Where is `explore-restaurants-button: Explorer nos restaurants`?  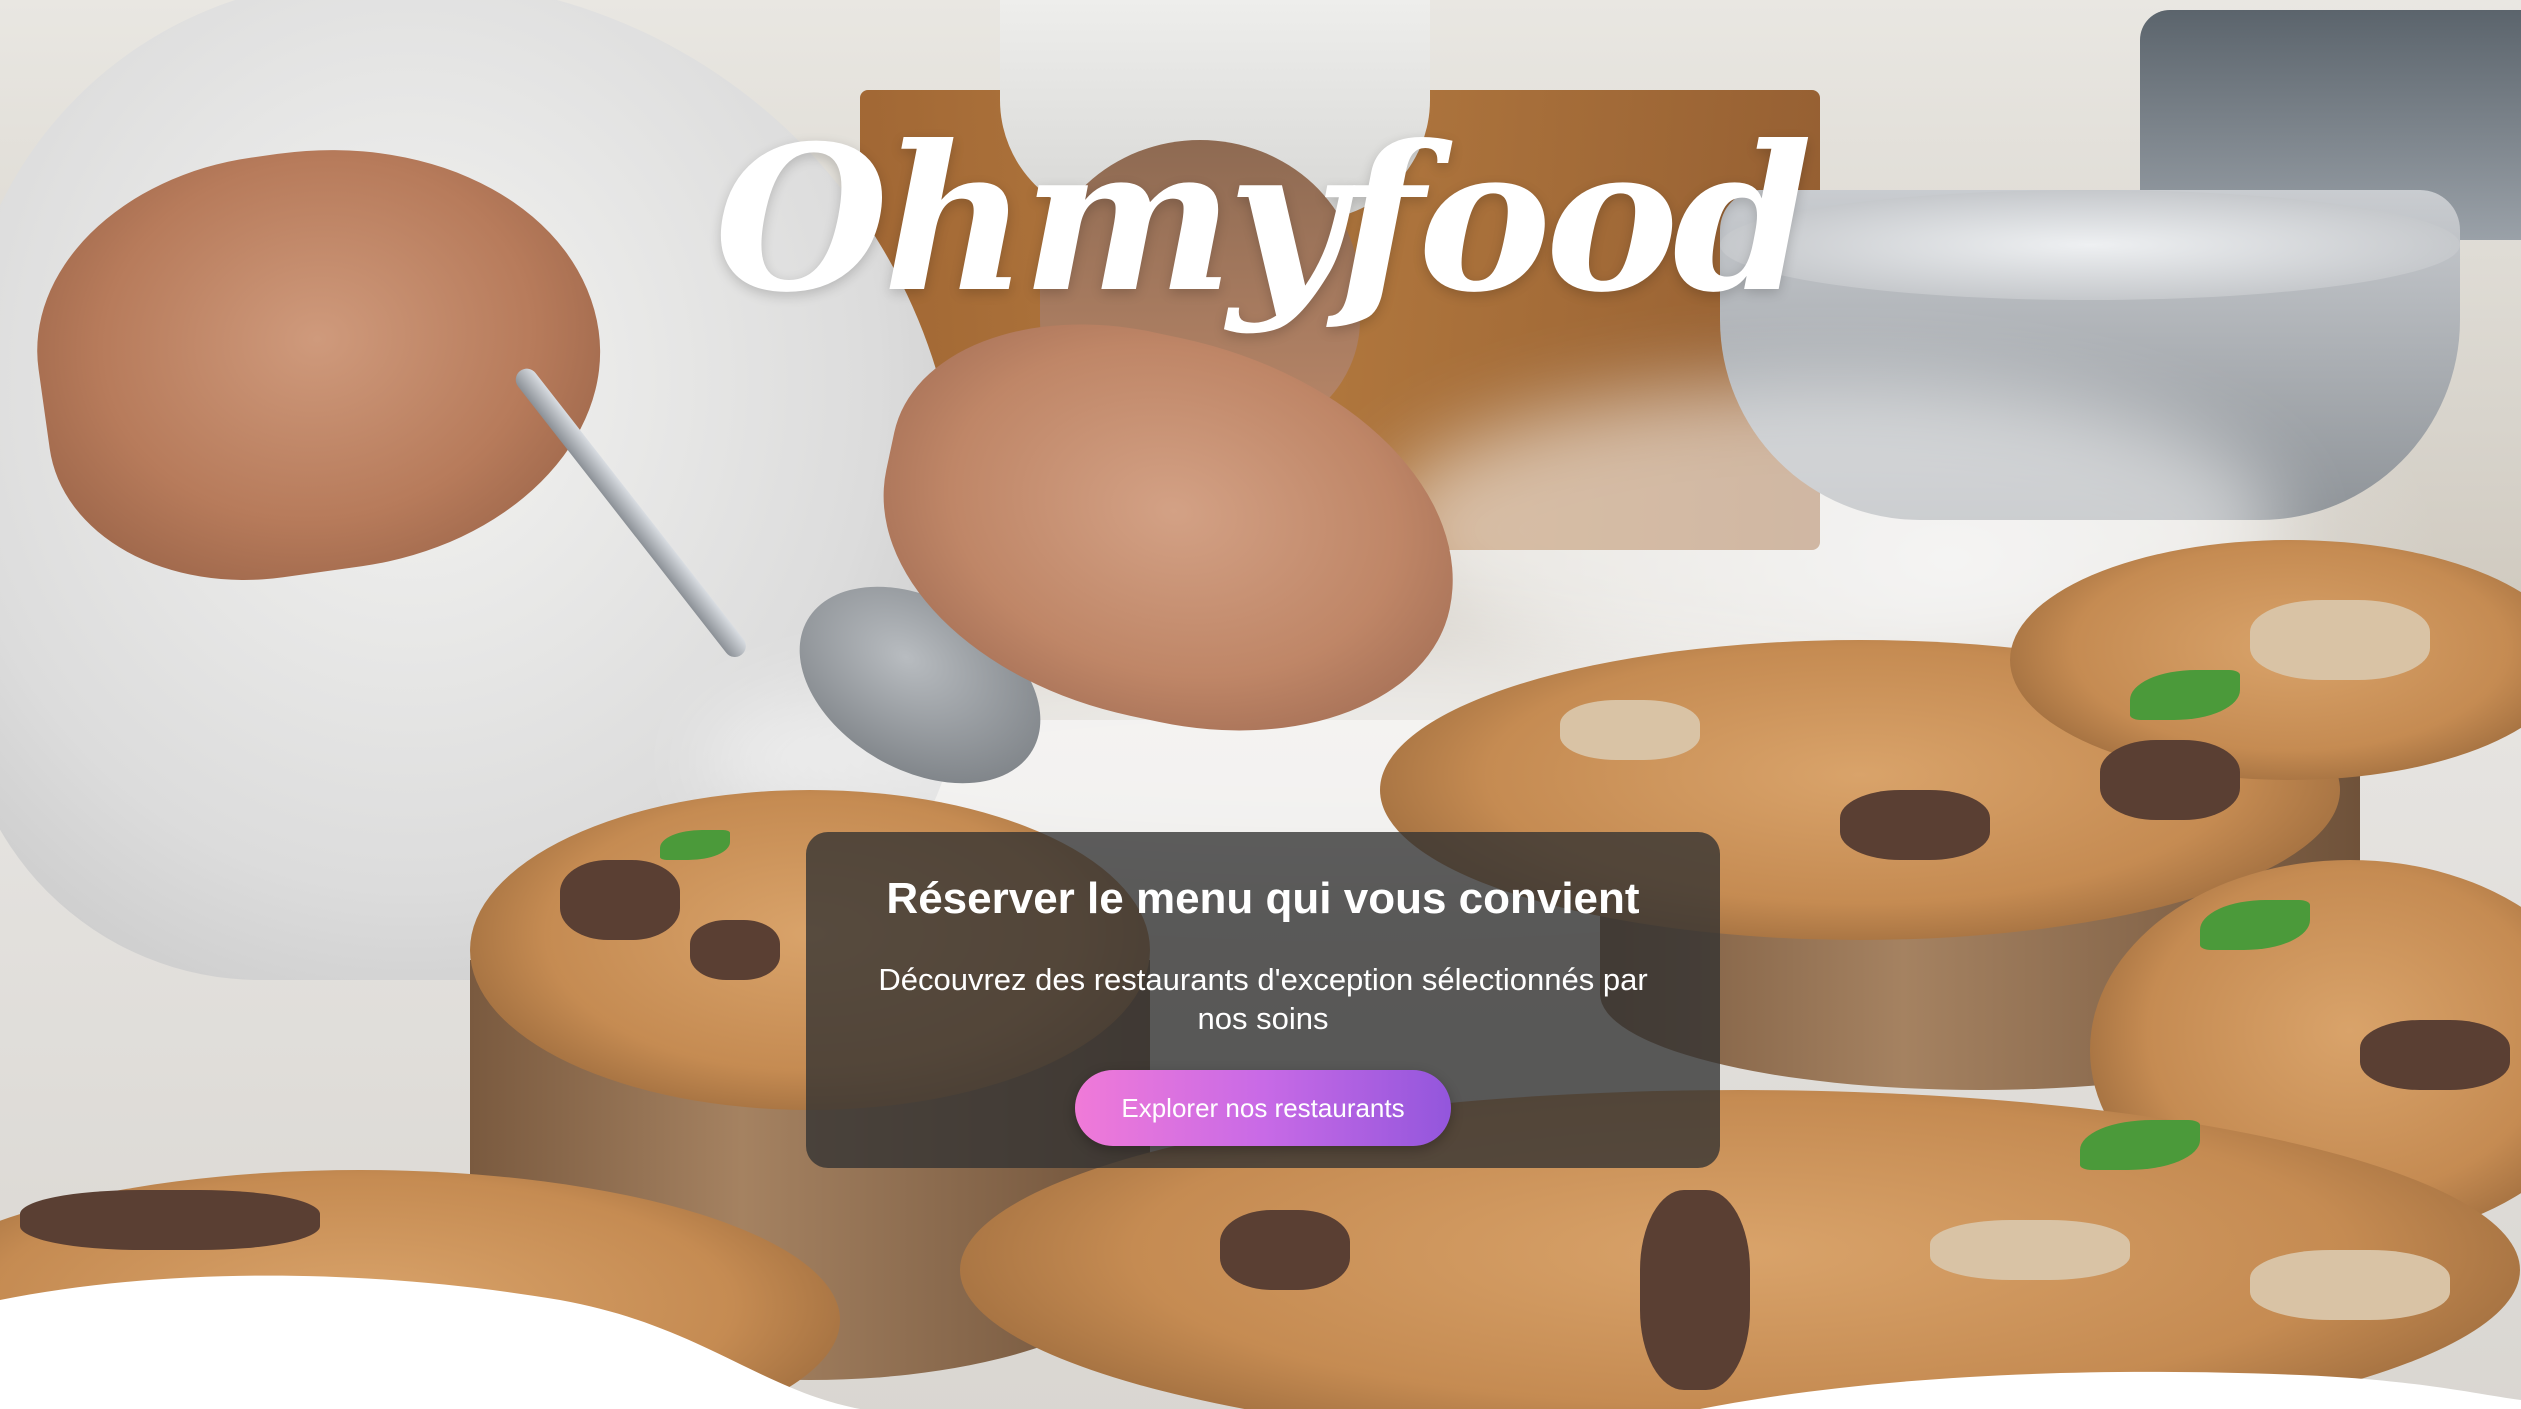 explore-restaurants-button: Explorer nos restaurants is located at coordinates (1263, 1108).